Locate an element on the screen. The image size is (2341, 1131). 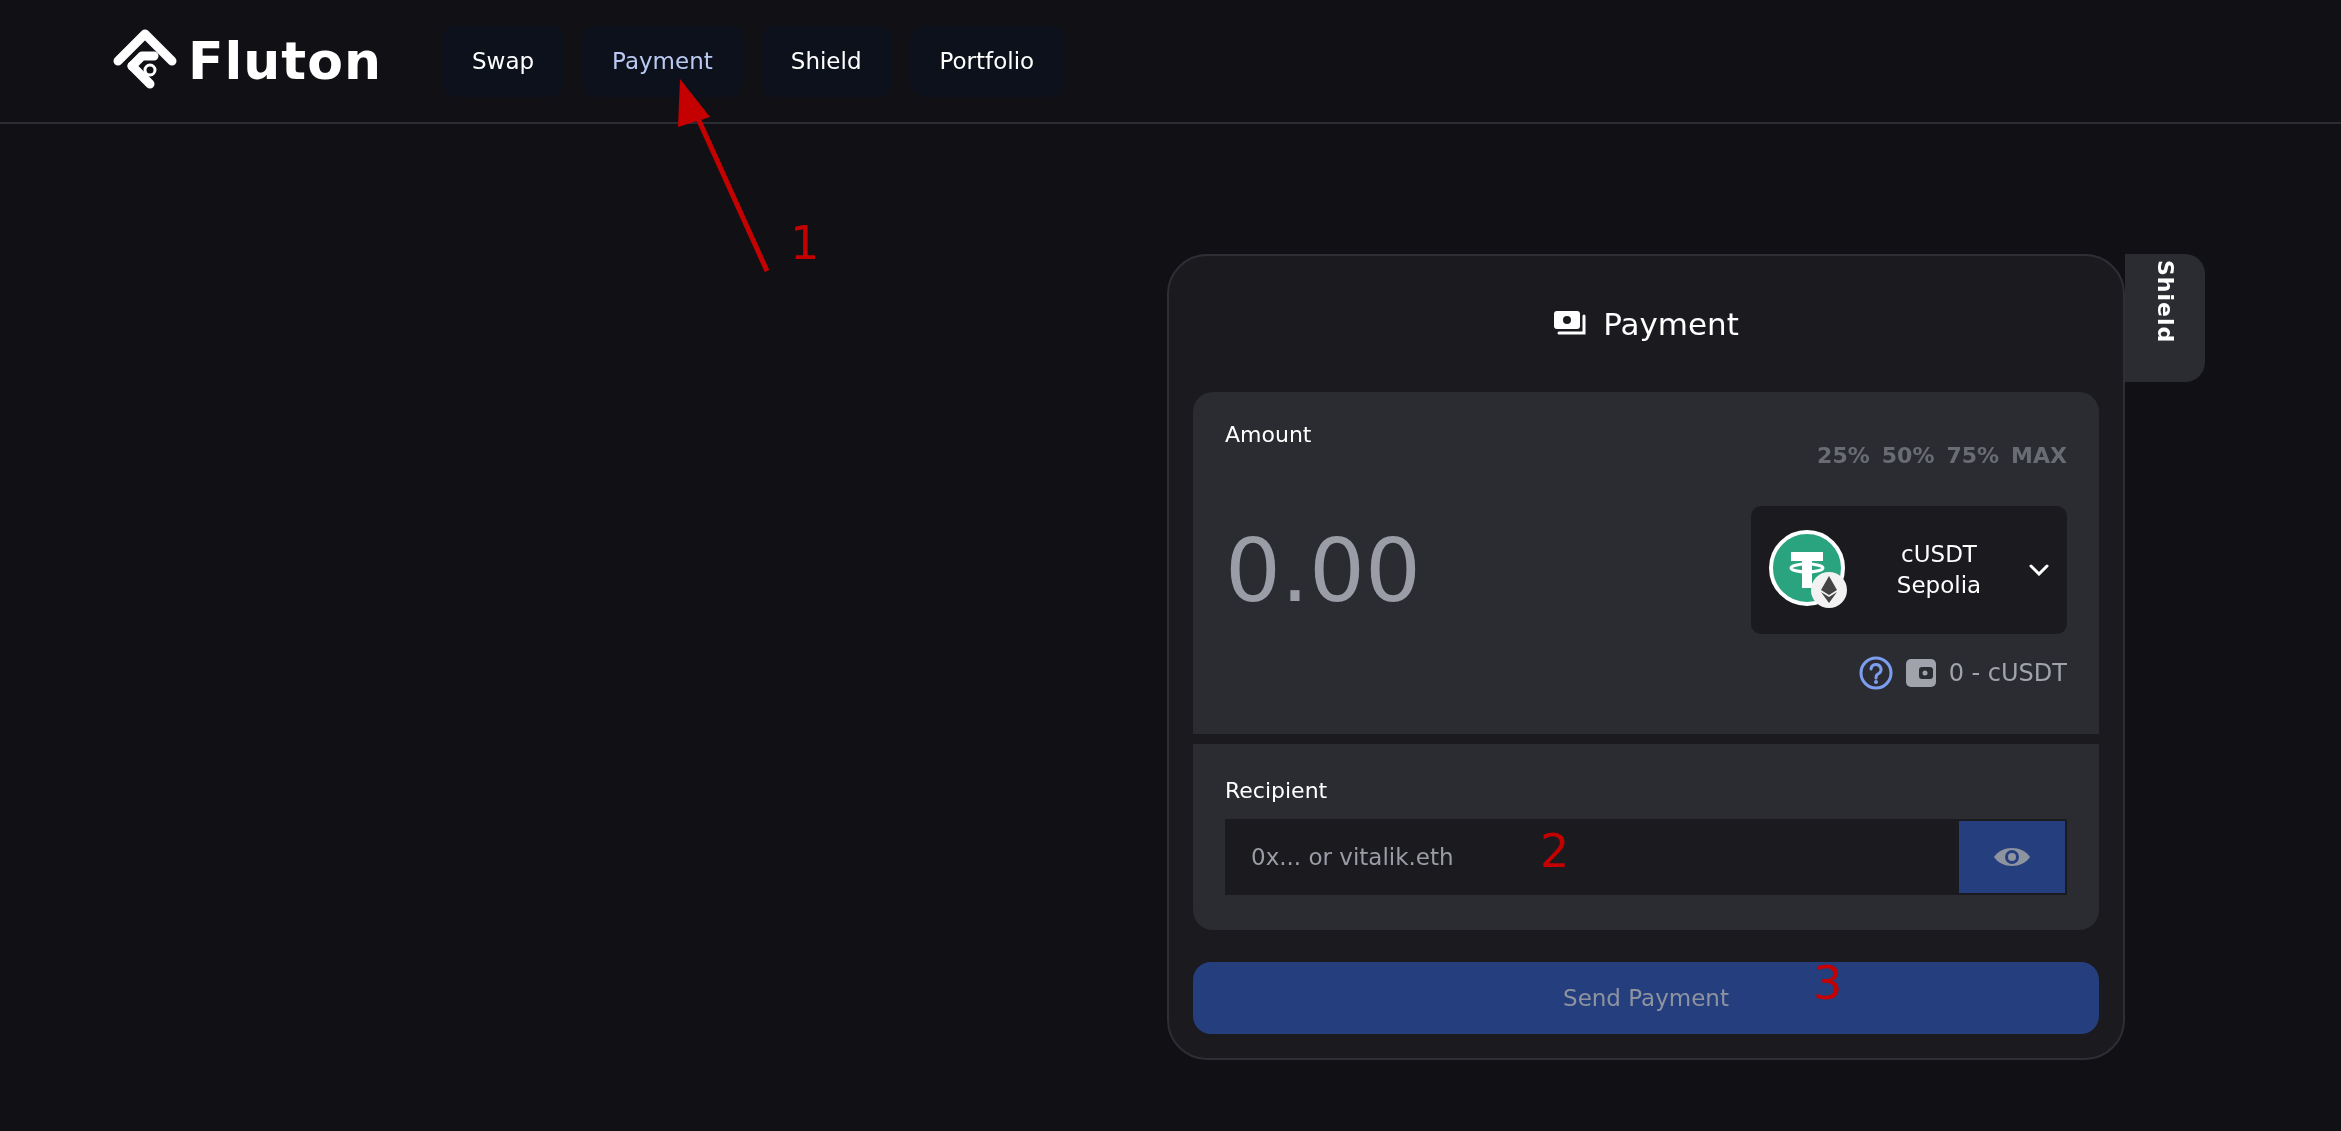
annotation-number: 3 is located at coordinates (1828, 983).